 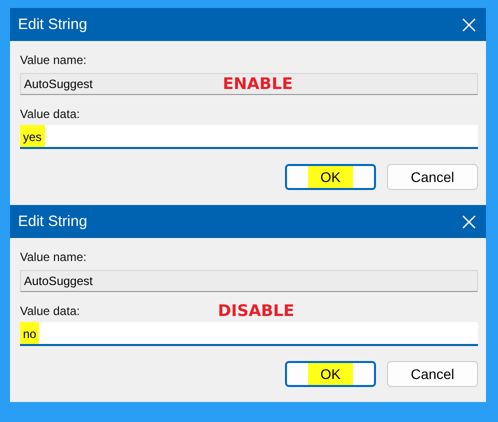 I want to click on value-name-field: AutoSuggest ENABLE, so click(x=249, y=84).